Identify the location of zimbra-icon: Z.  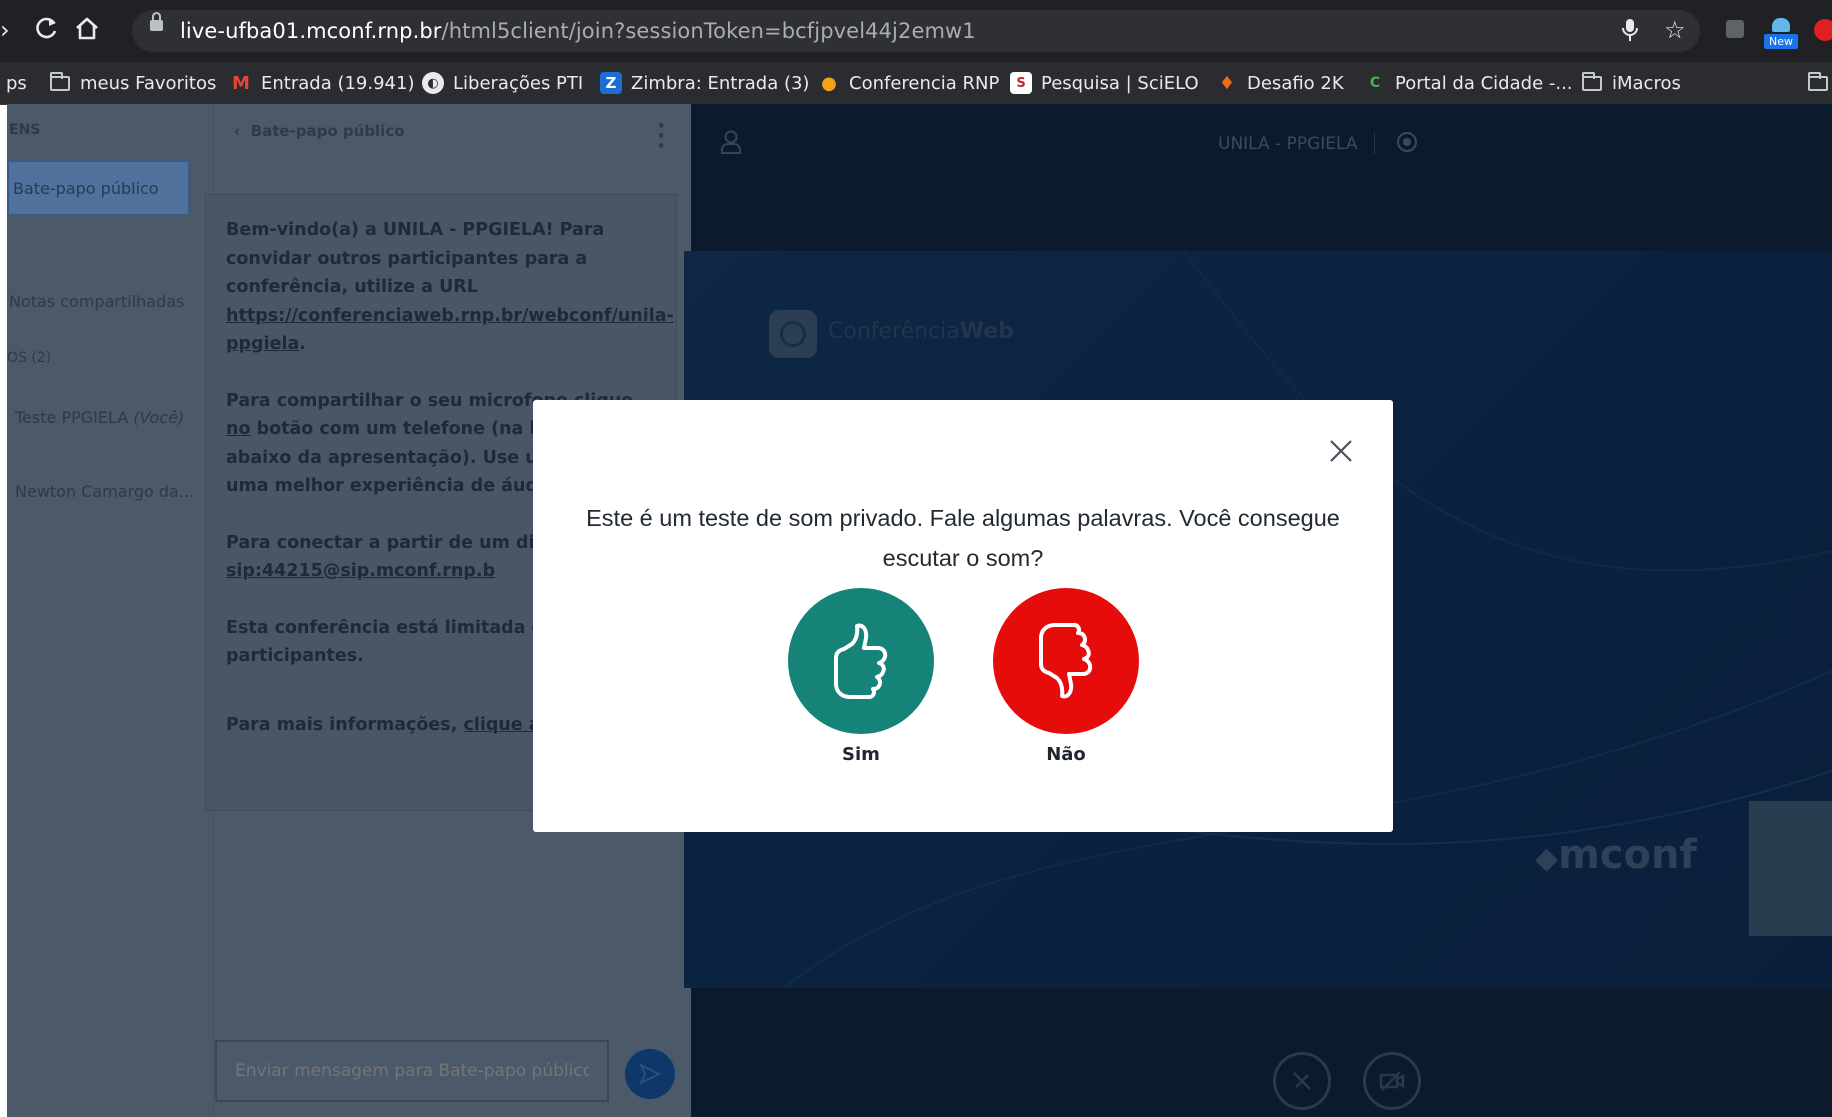
(611, 83).